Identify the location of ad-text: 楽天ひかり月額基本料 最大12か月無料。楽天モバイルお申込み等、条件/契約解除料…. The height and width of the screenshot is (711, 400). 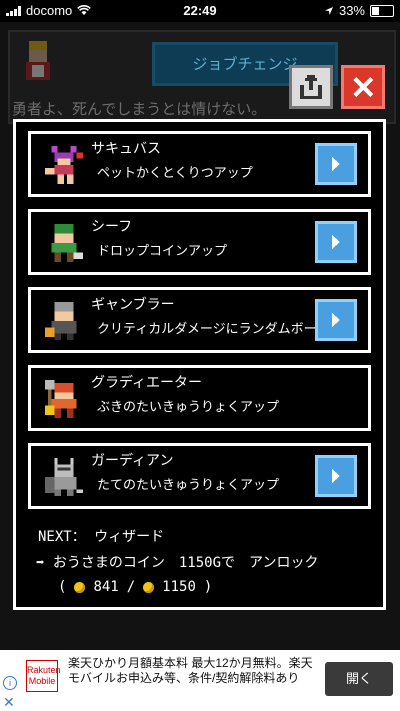
(190, 670).